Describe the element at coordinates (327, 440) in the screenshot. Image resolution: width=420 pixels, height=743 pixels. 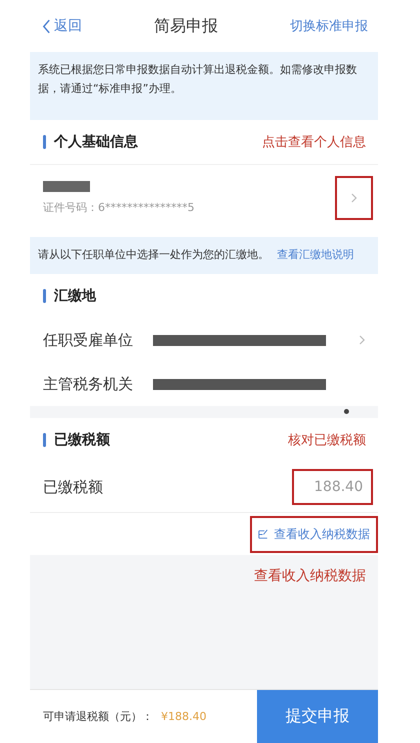
I see `annotation-text: 核对已缴税额` at that location.